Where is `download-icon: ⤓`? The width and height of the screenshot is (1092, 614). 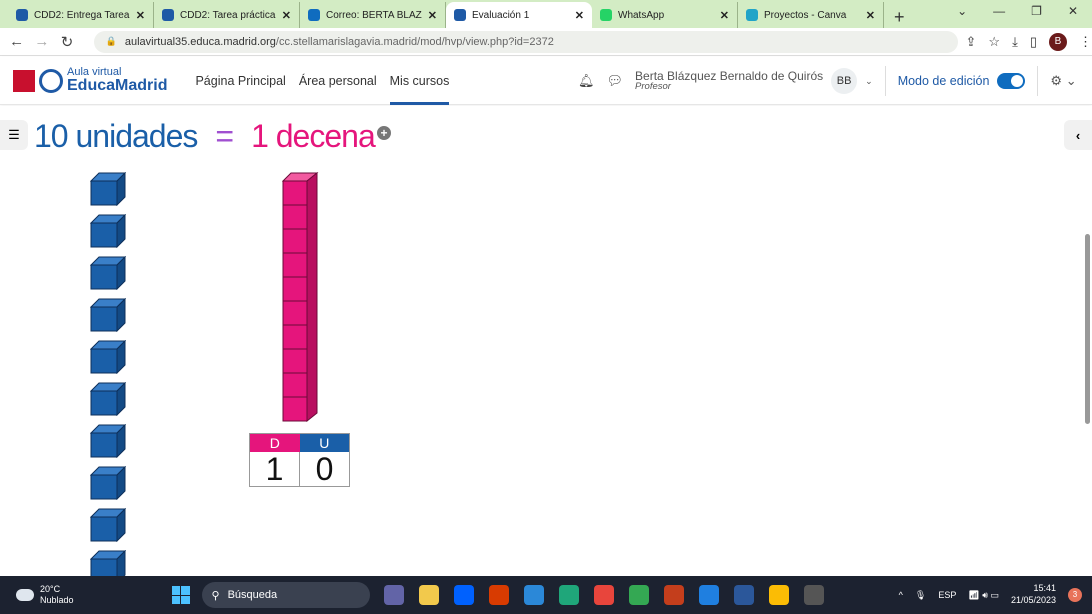
download-icon: ⤓ is located at coordinates (1015, 42).